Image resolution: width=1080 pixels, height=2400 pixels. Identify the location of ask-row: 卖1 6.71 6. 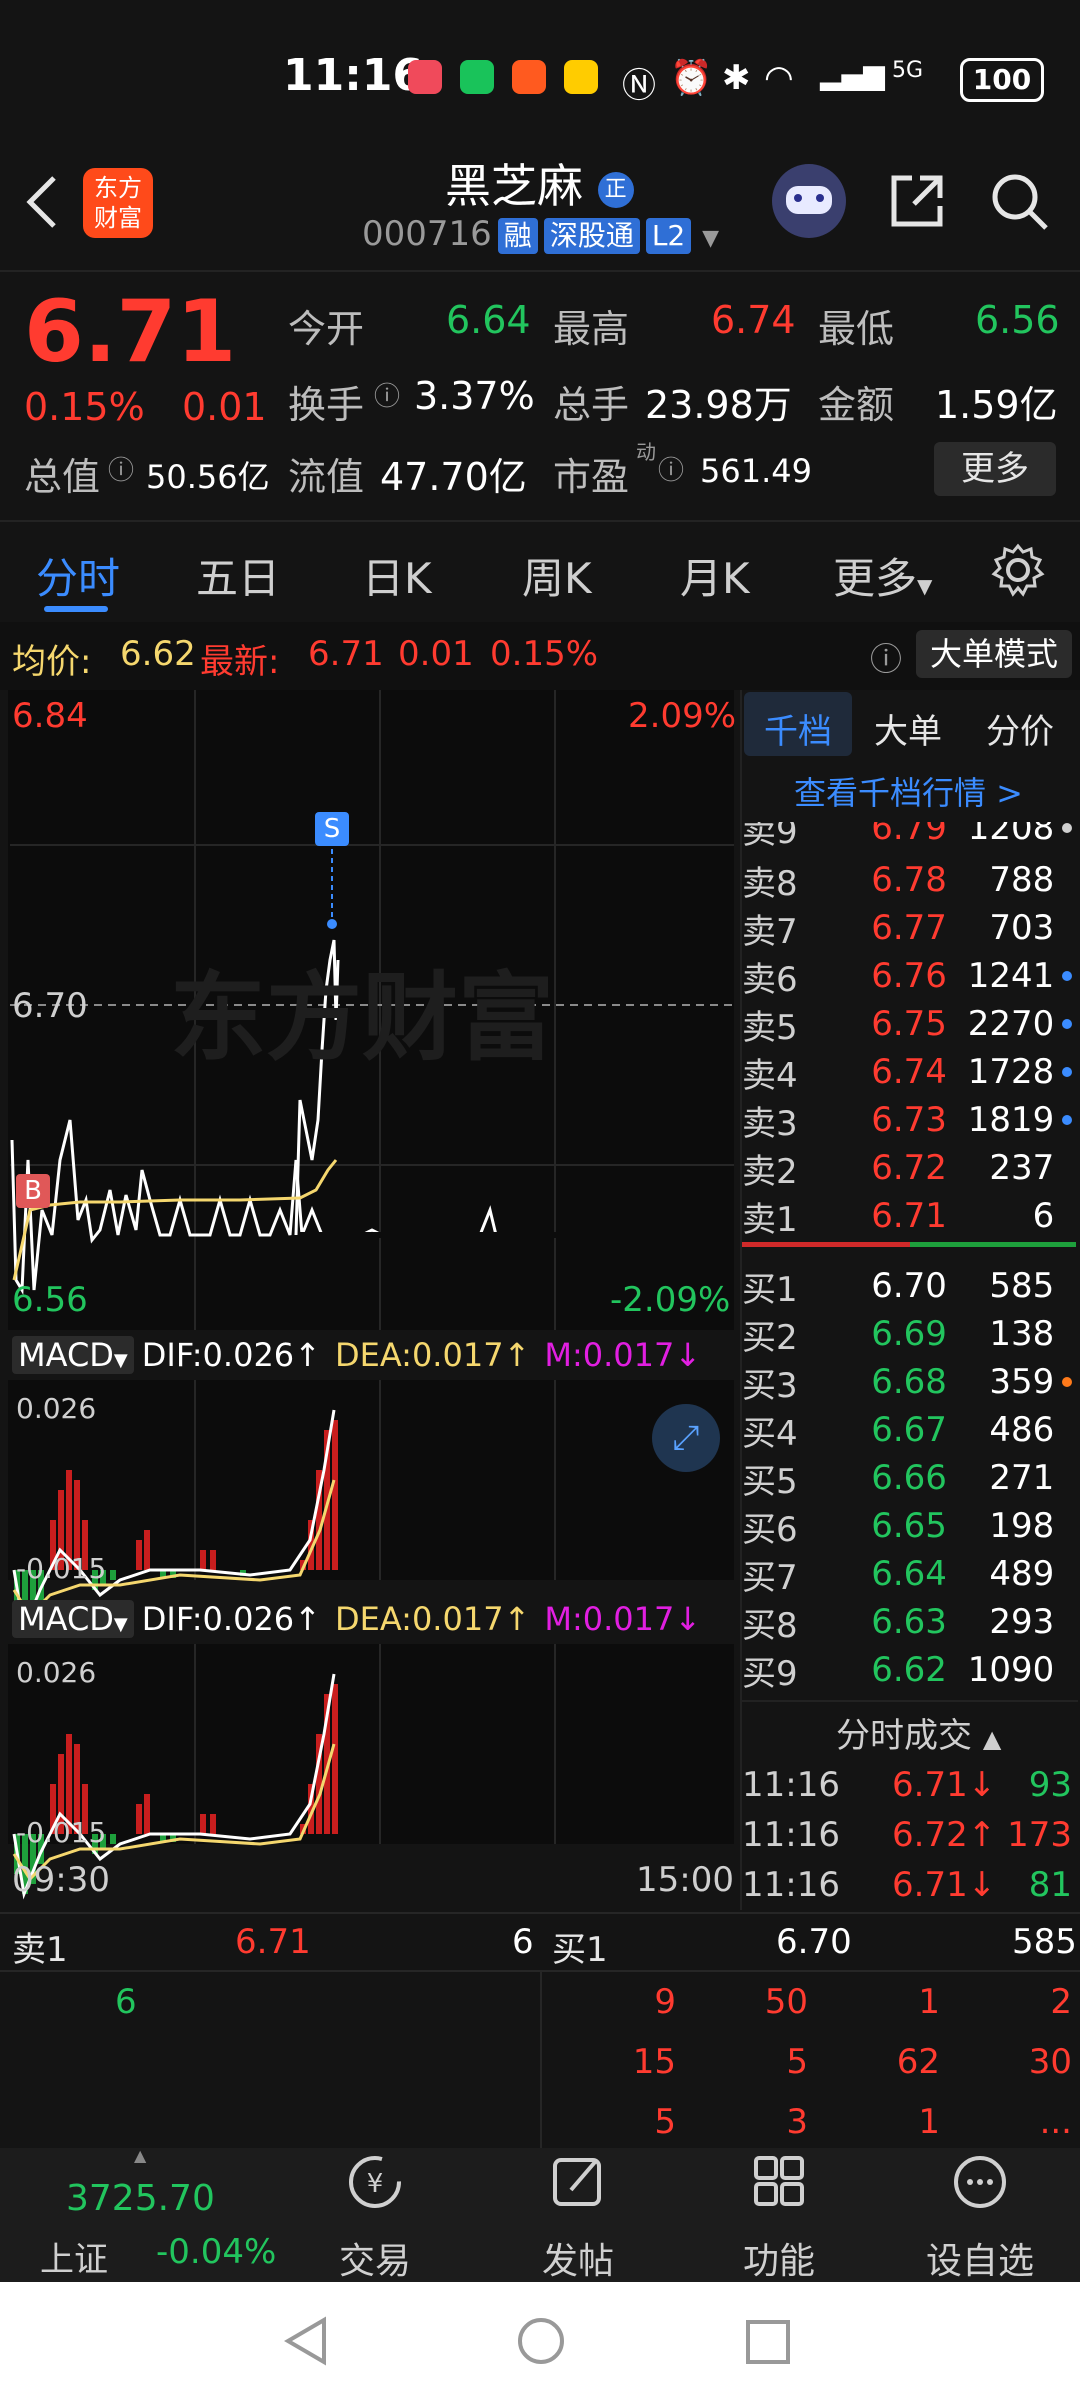
(907, 1216).